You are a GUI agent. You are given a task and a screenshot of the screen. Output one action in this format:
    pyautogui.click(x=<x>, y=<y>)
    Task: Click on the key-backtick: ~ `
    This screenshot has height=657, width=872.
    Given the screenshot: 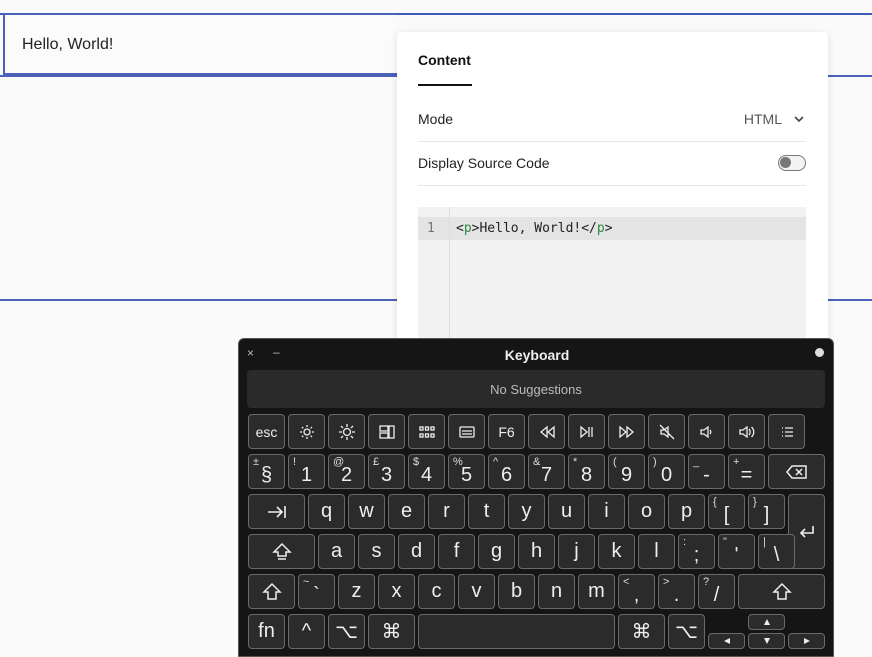 What is the action you would take?
    pyautogui.click(x=316, y=591)
    